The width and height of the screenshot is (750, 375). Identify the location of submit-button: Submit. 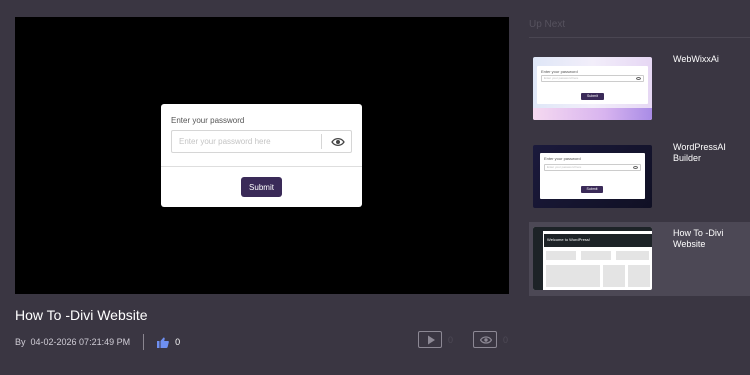
(261, 187).